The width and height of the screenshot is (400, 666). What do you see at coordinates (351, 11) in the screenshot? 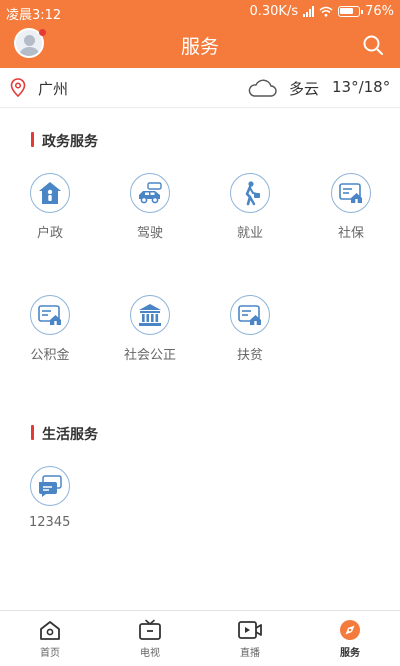
I see `battery-icon` at bounding box center [351, 11].